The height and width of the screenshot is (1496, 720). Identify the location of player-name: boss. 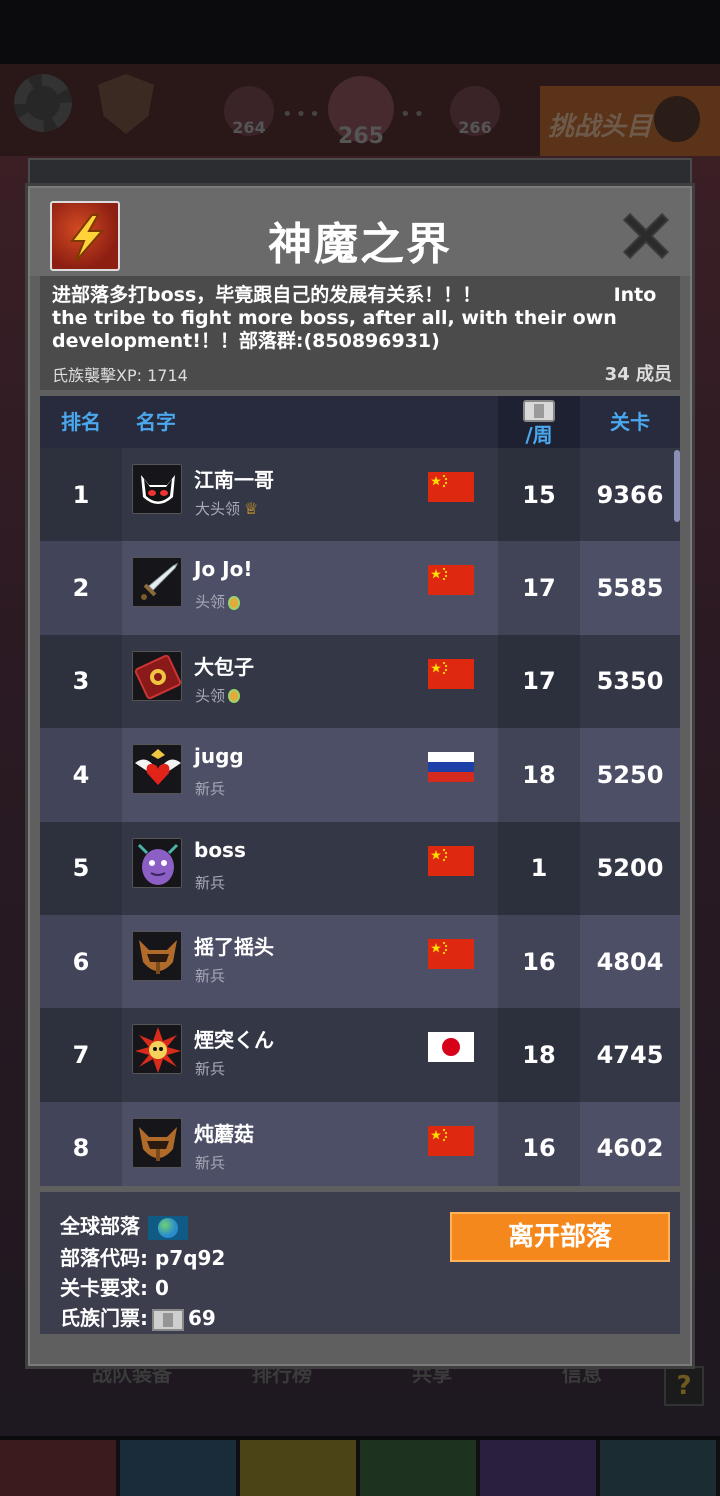
(220, 850).